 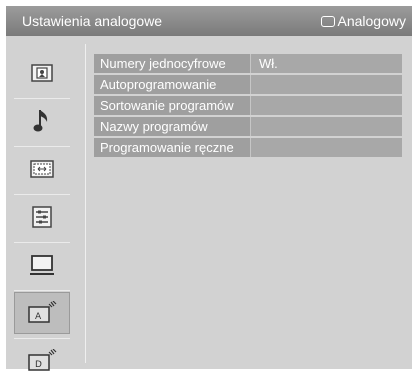 What do you see at coordinates (154, 126) in the screenshot?
I see `menu-item-label: Nazwy programów` at bounding box center [154, 126].